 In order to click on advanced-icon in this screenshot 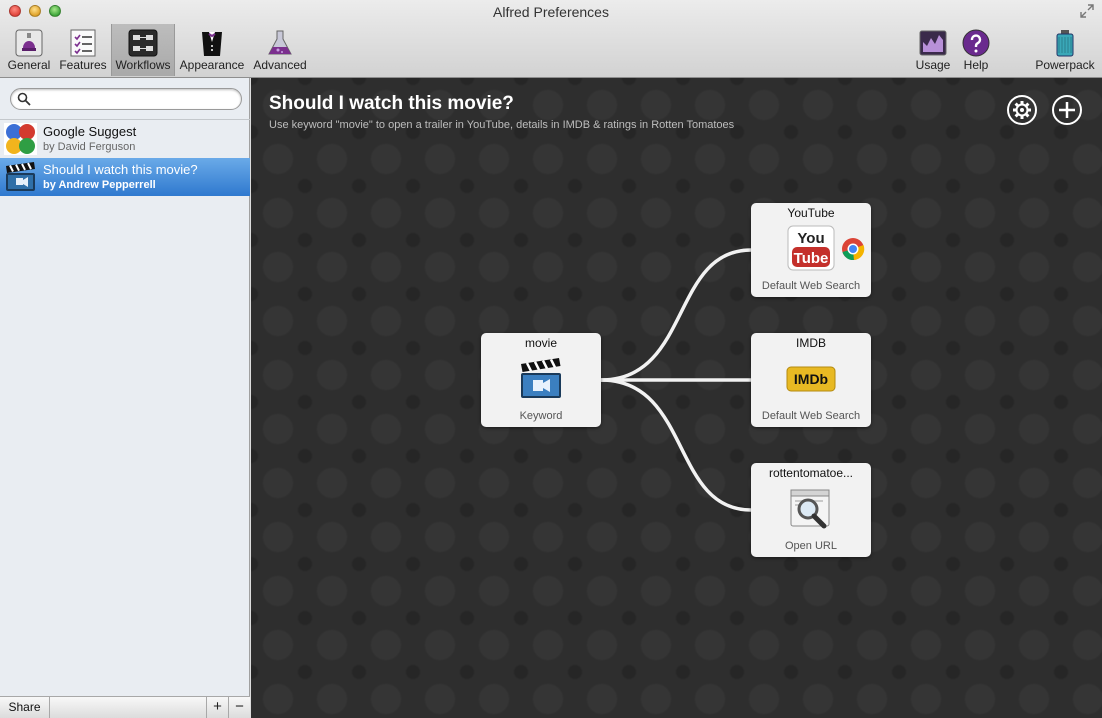, I will do `click(280, 42)`.